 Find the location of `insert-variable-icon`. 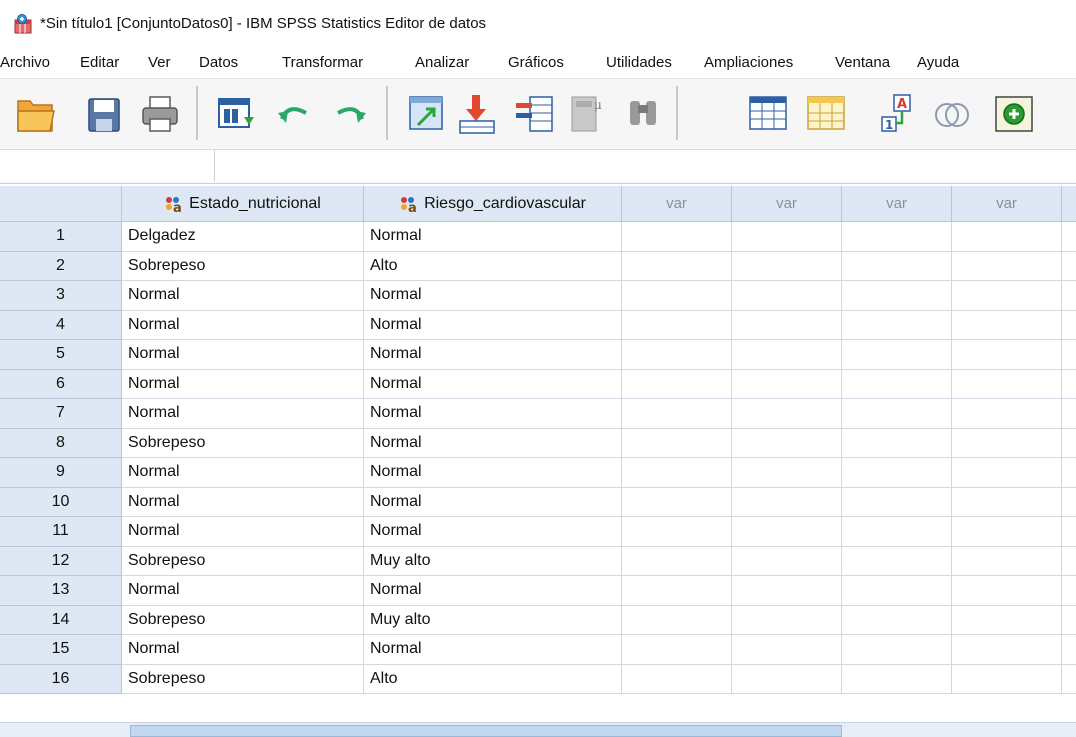

insert-variable-icon is located at coordinates (826, 114).